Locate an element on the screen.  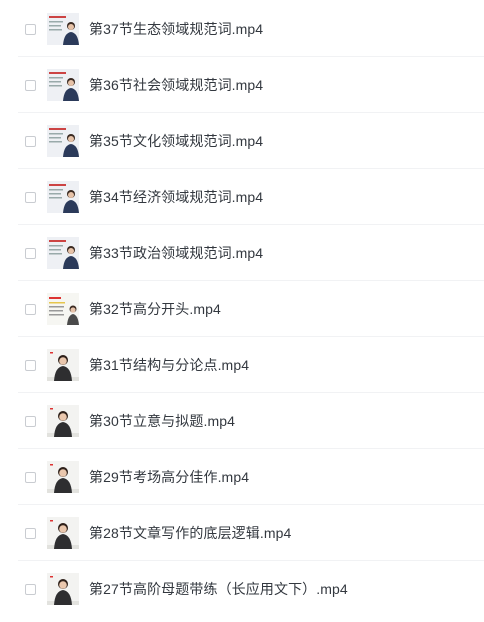
file-row: 第35节文化领域规范词.mp4 is located at coordinates (242, 141).